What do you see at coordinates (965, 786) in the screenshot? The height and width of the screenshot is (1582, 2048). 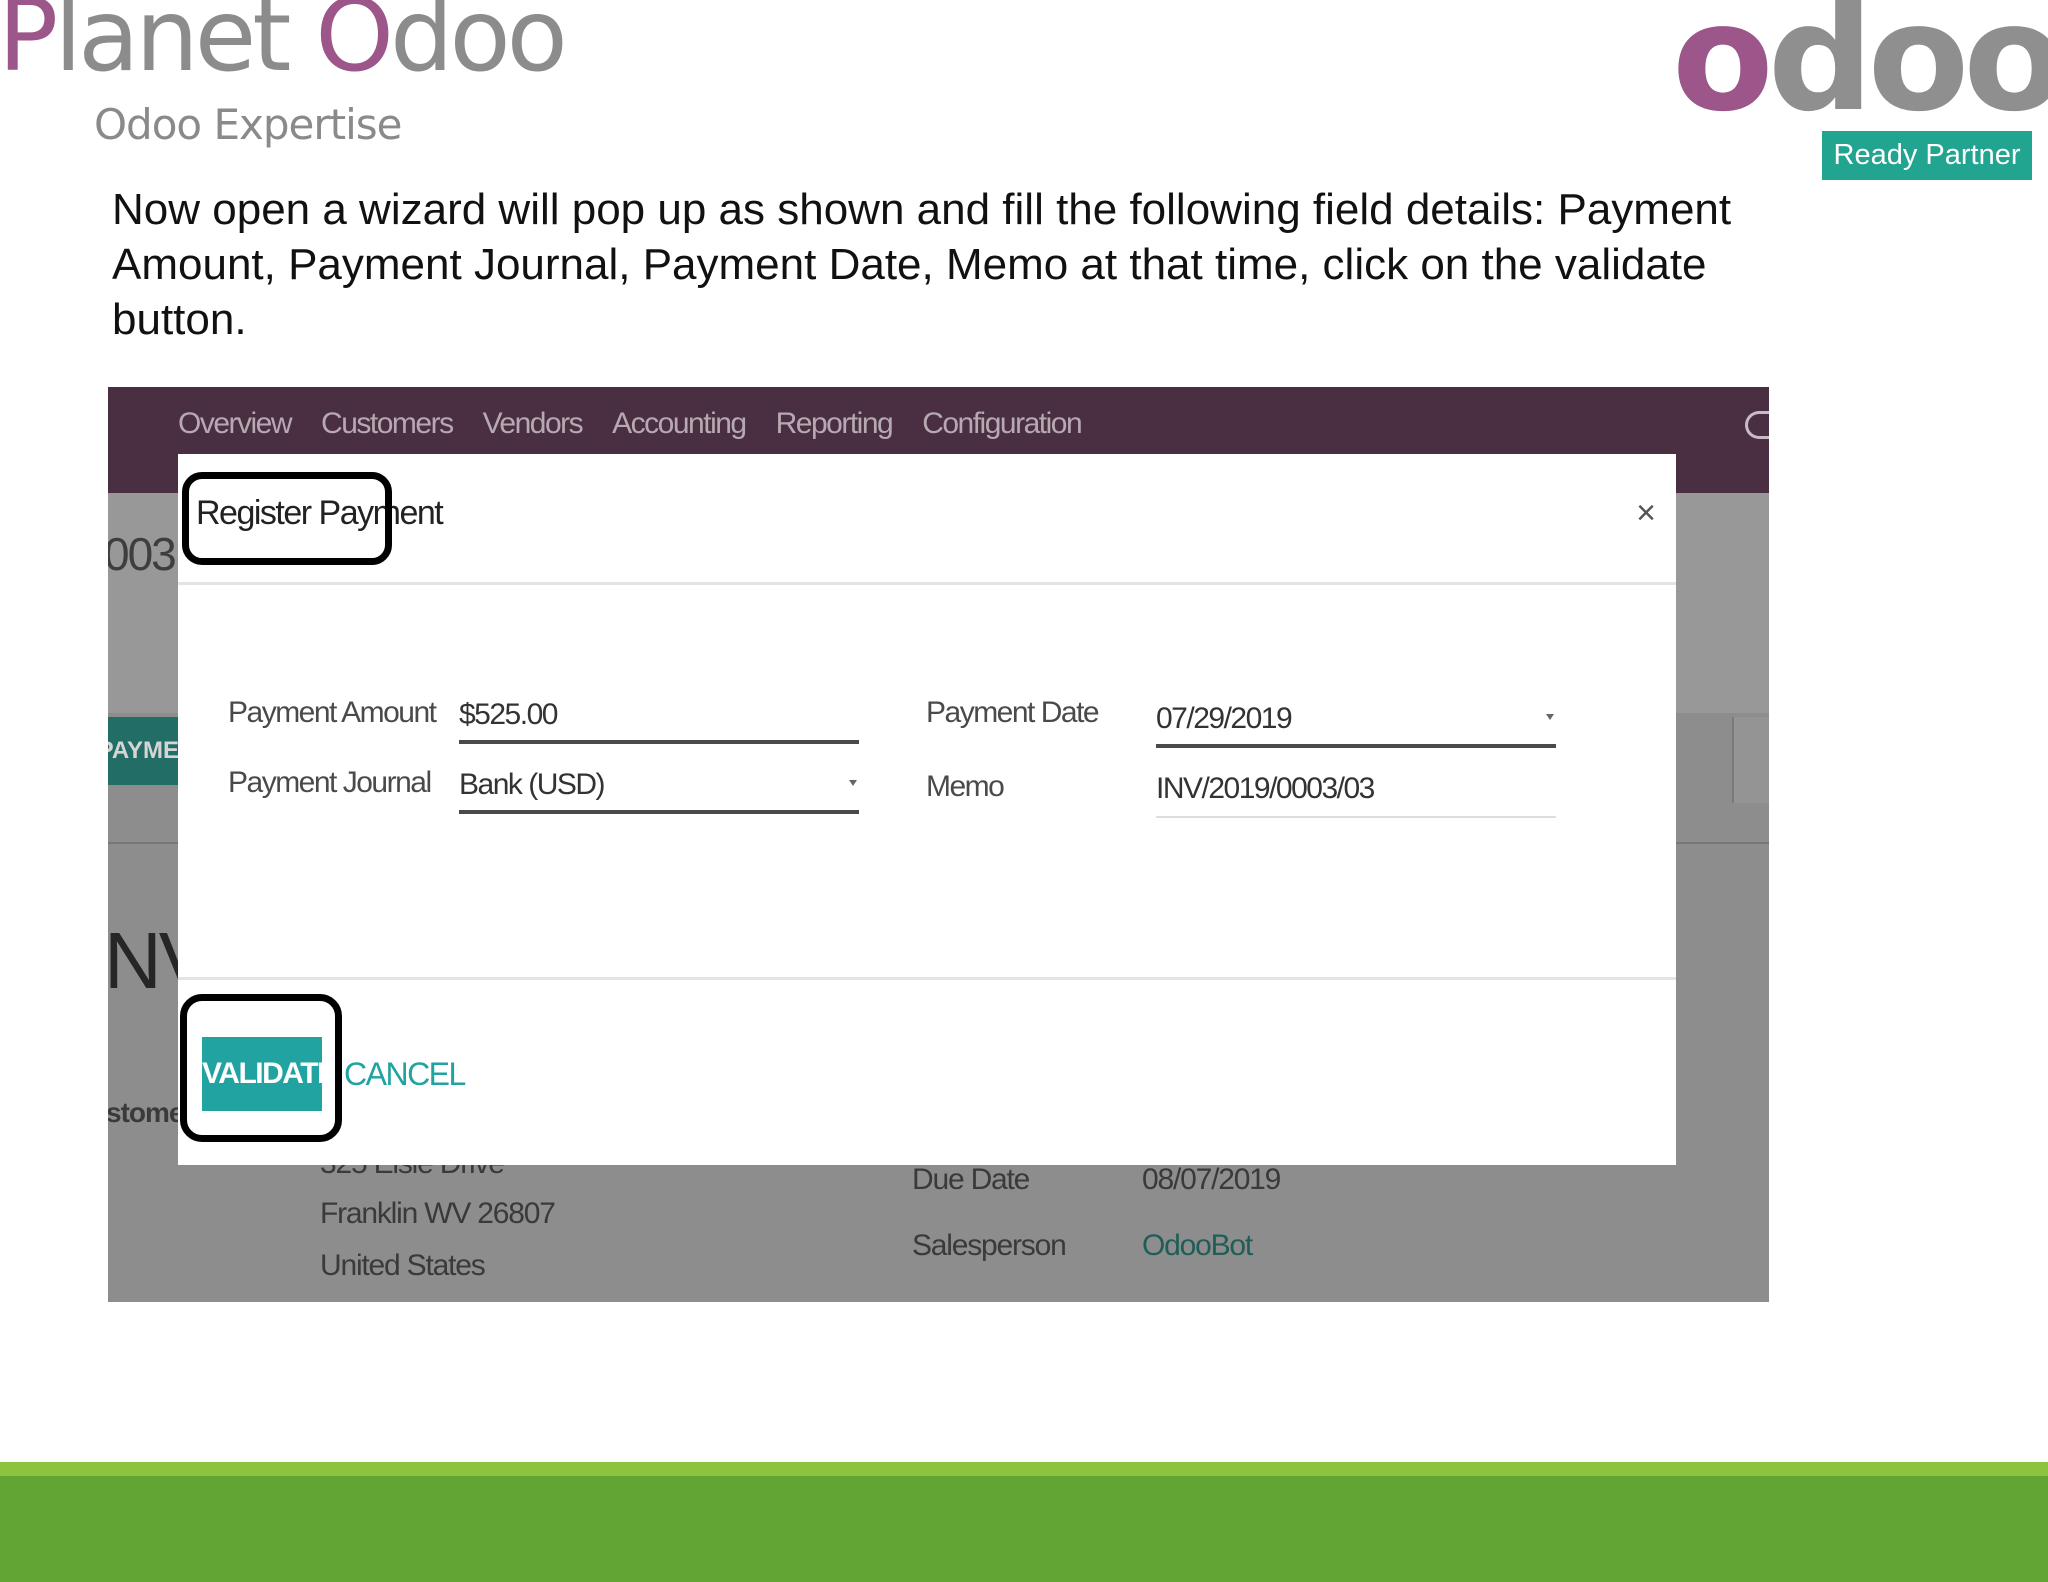 I see `memo-label: Memo` at bounding box center [965, 786].